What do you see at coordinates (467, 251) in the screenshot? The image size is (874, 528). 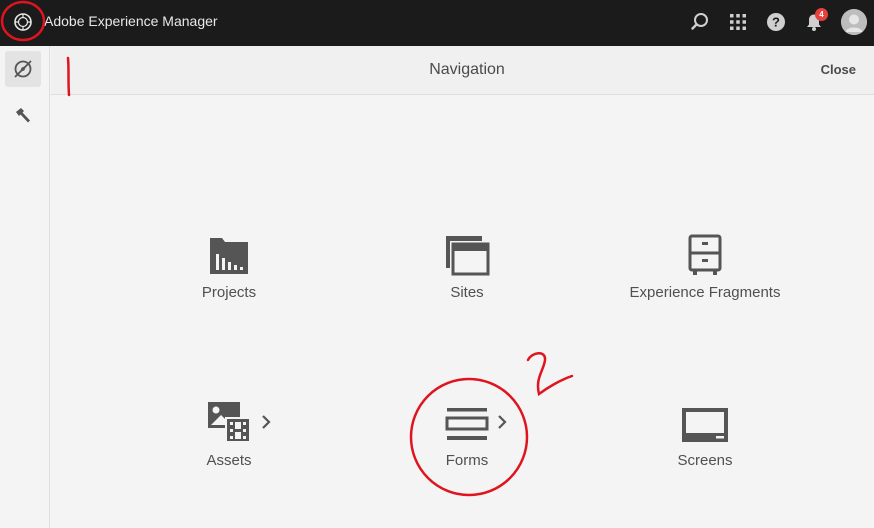 I see `sites-pages-icon` at bounding box center [467, 251].